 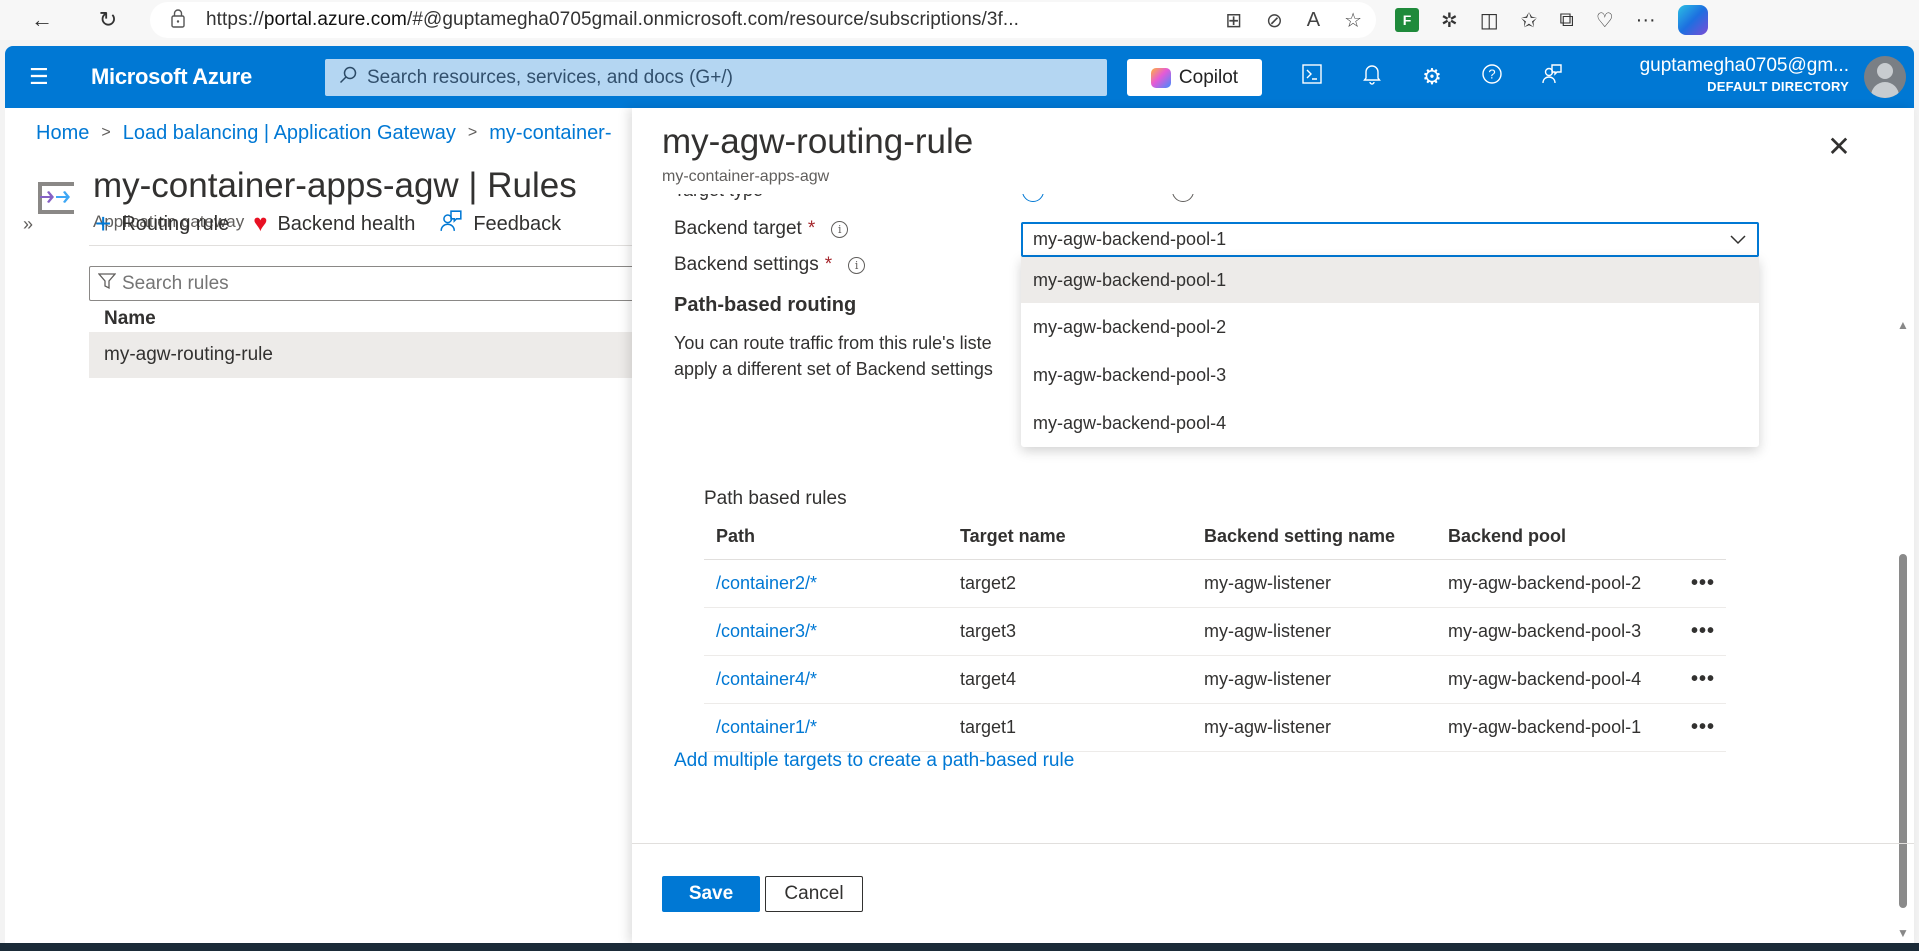 What do you see at coordinates (44, 77) in the screenshot?
I see `portal-menu-icon: ☰` at bounding box center [44, 77].